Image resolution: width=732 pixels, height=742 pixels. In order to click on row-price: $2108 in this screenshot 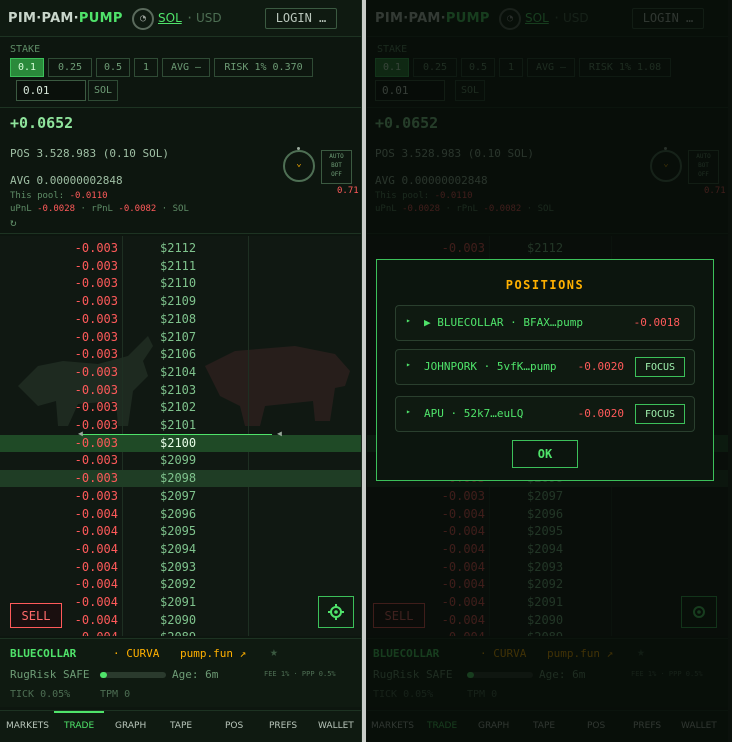, I will do `click(178, 318)`.